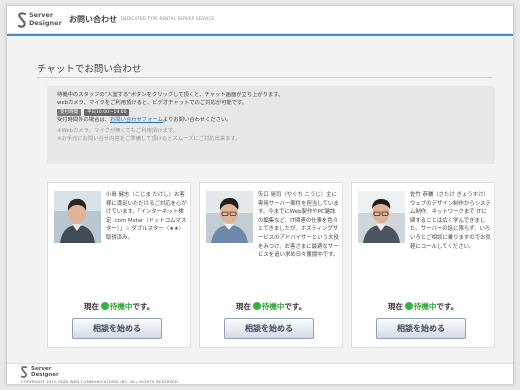  I want to click on header-accent-rule, so click(260, 35).